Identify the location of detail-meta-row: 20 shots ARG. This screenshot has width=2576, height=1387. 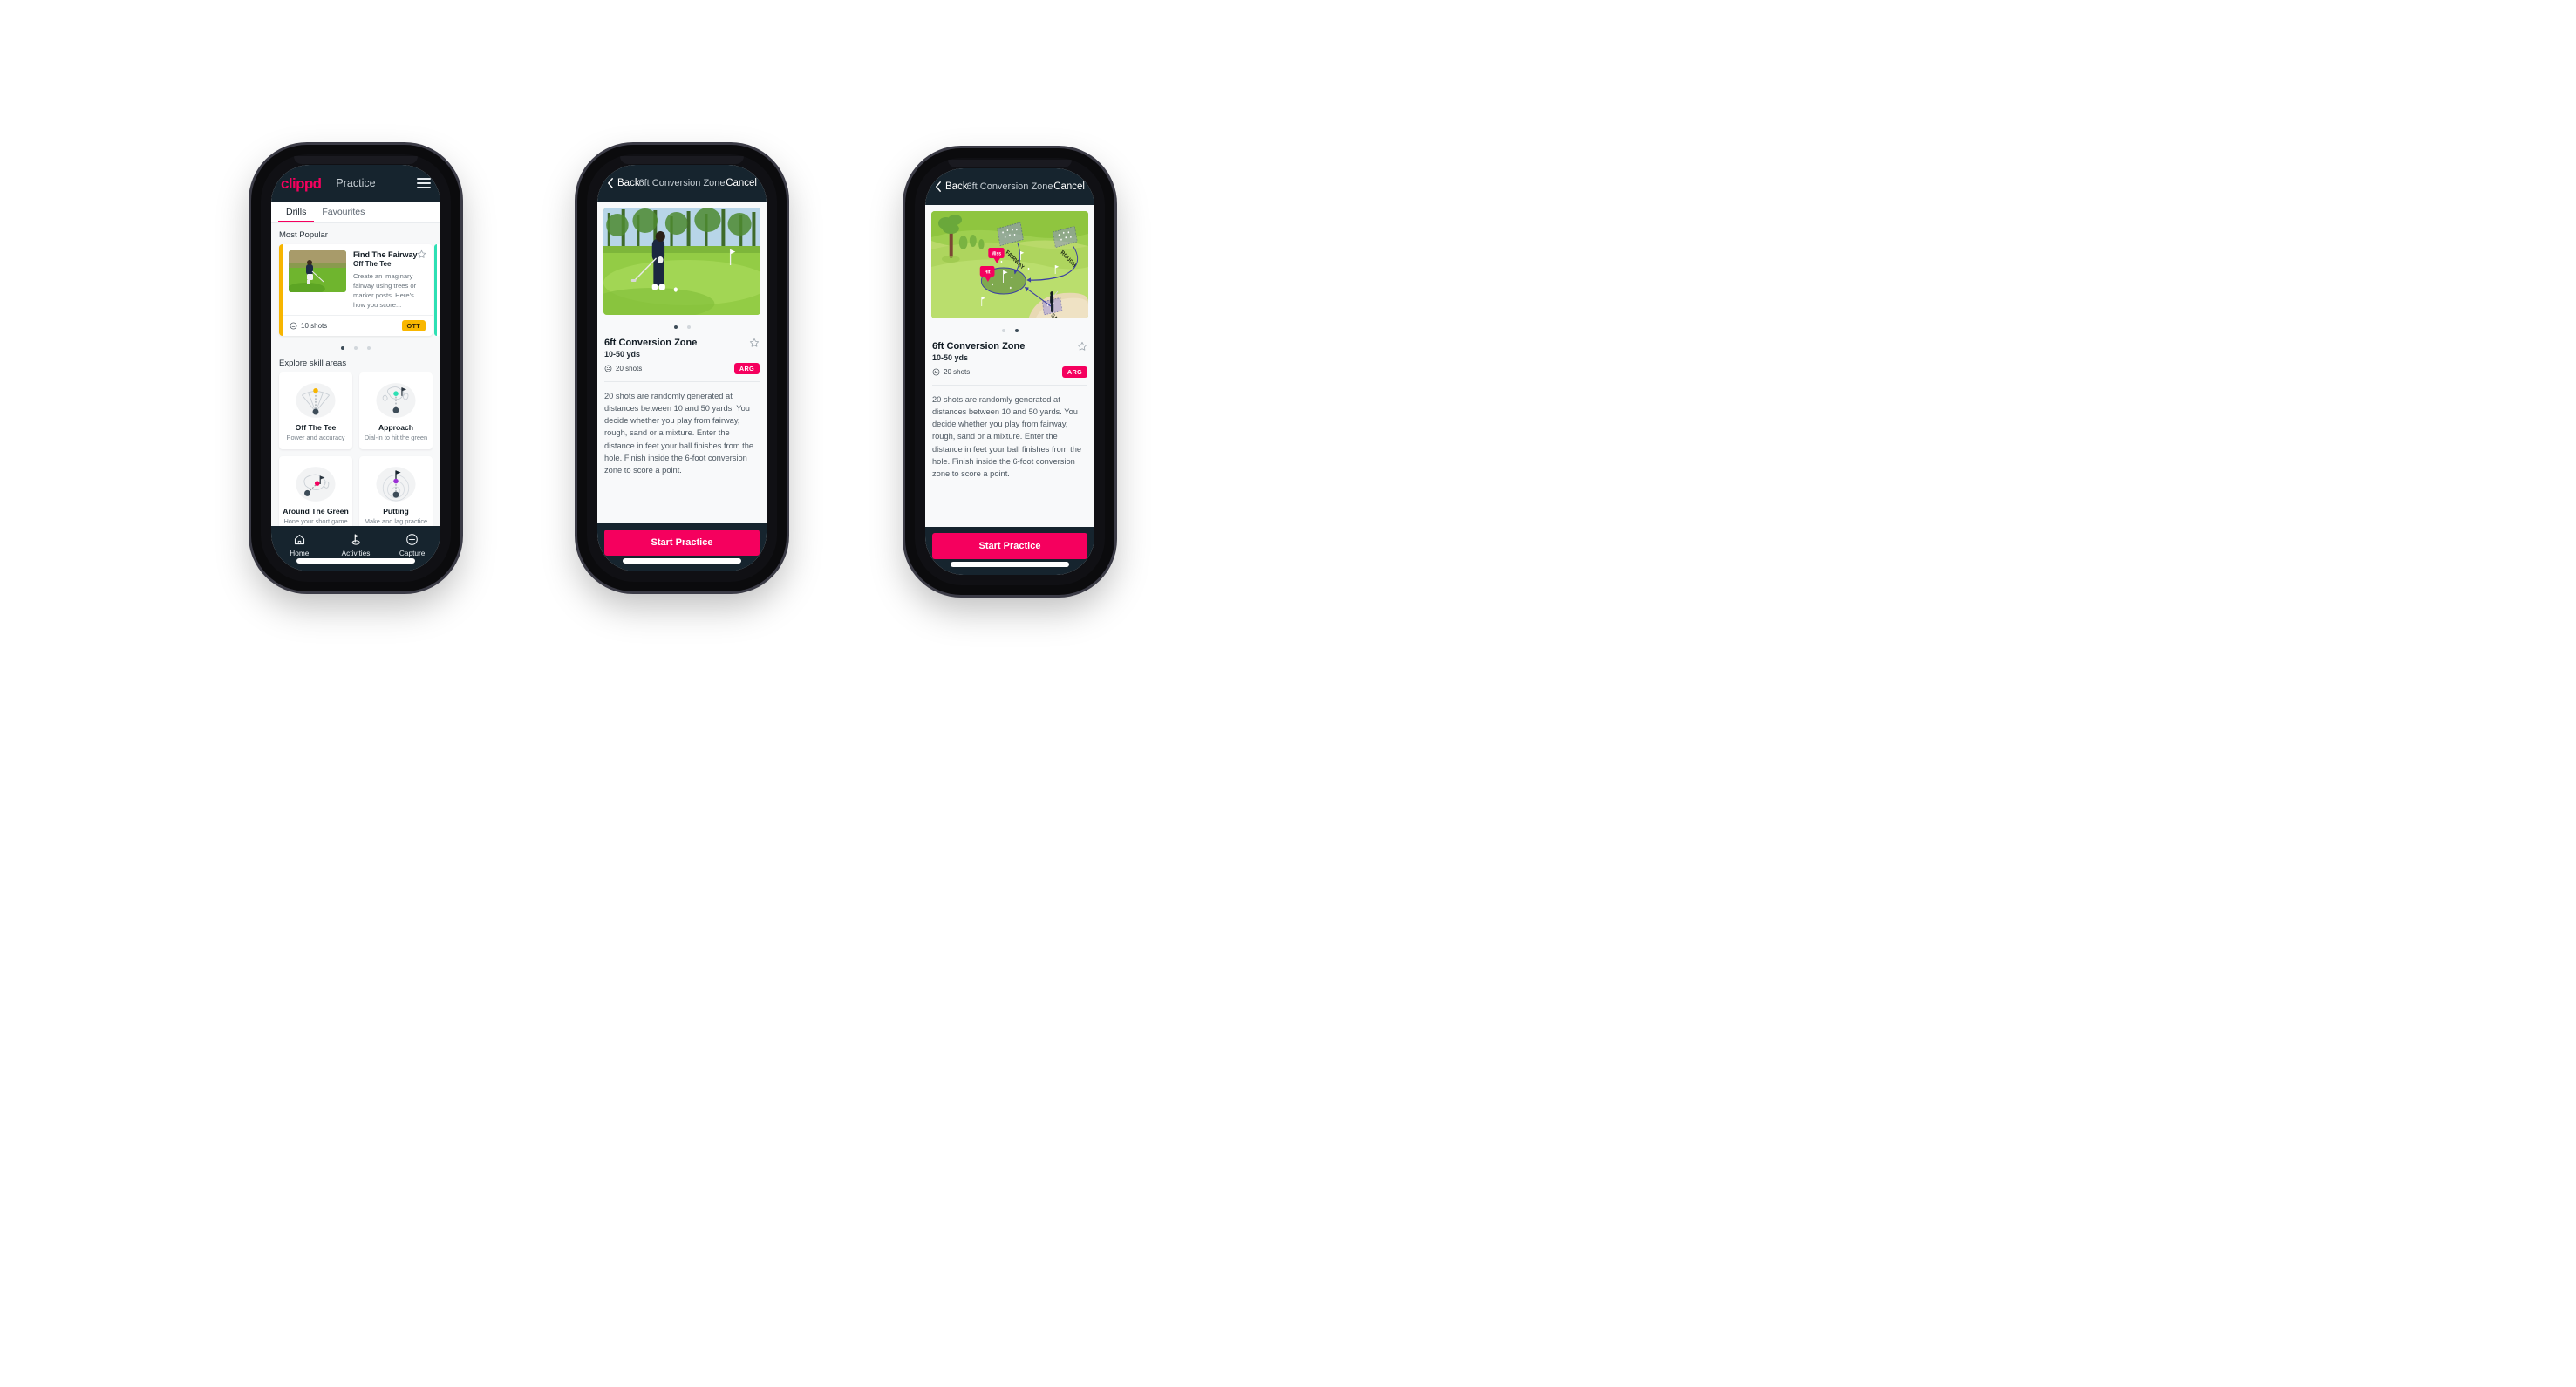
(682, 368).